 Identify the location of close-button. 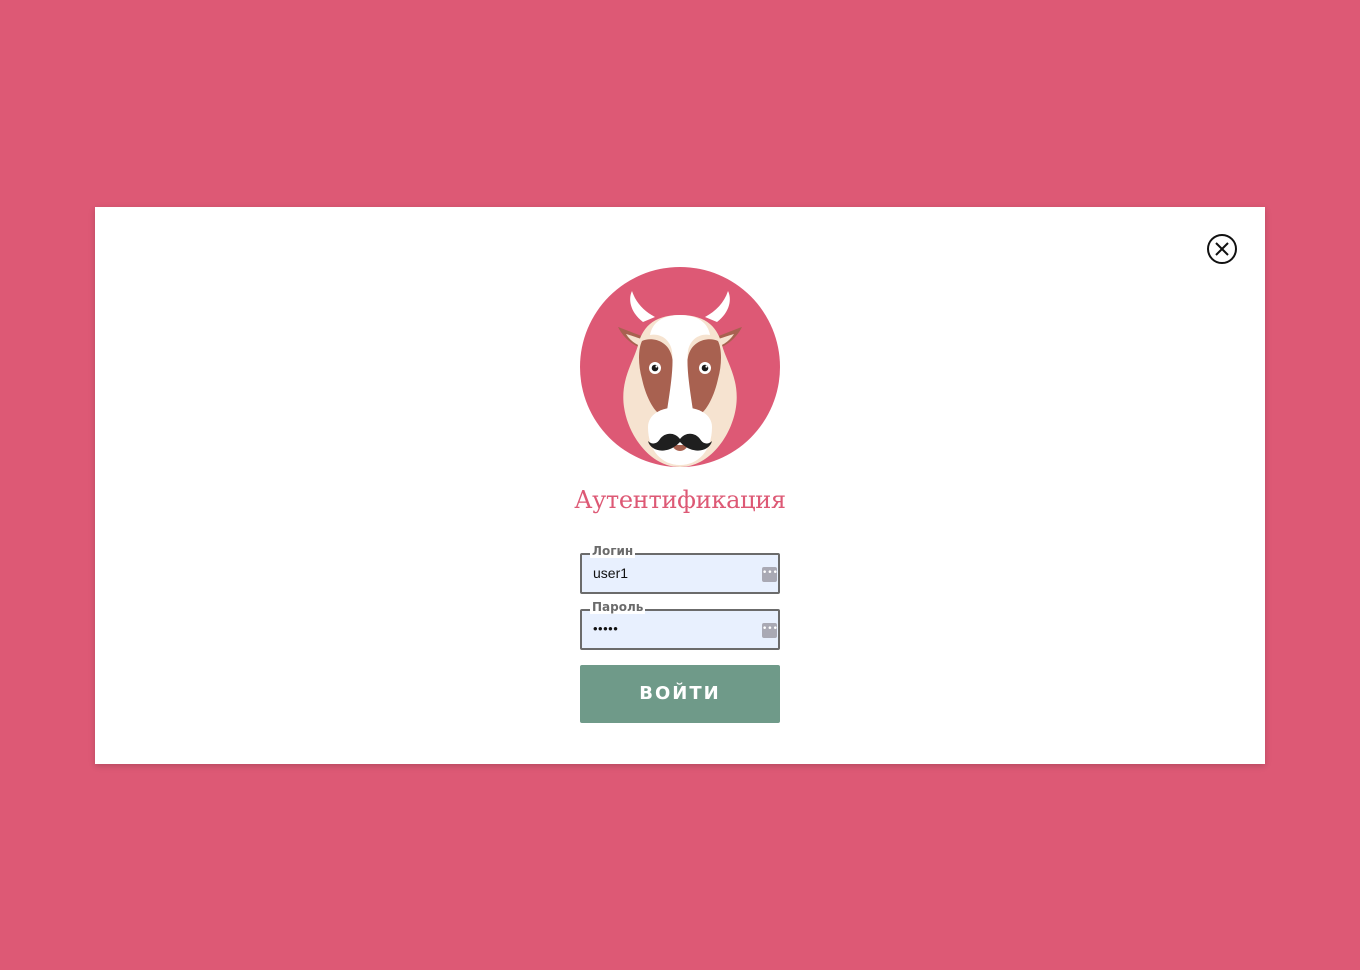
(1222, 249).